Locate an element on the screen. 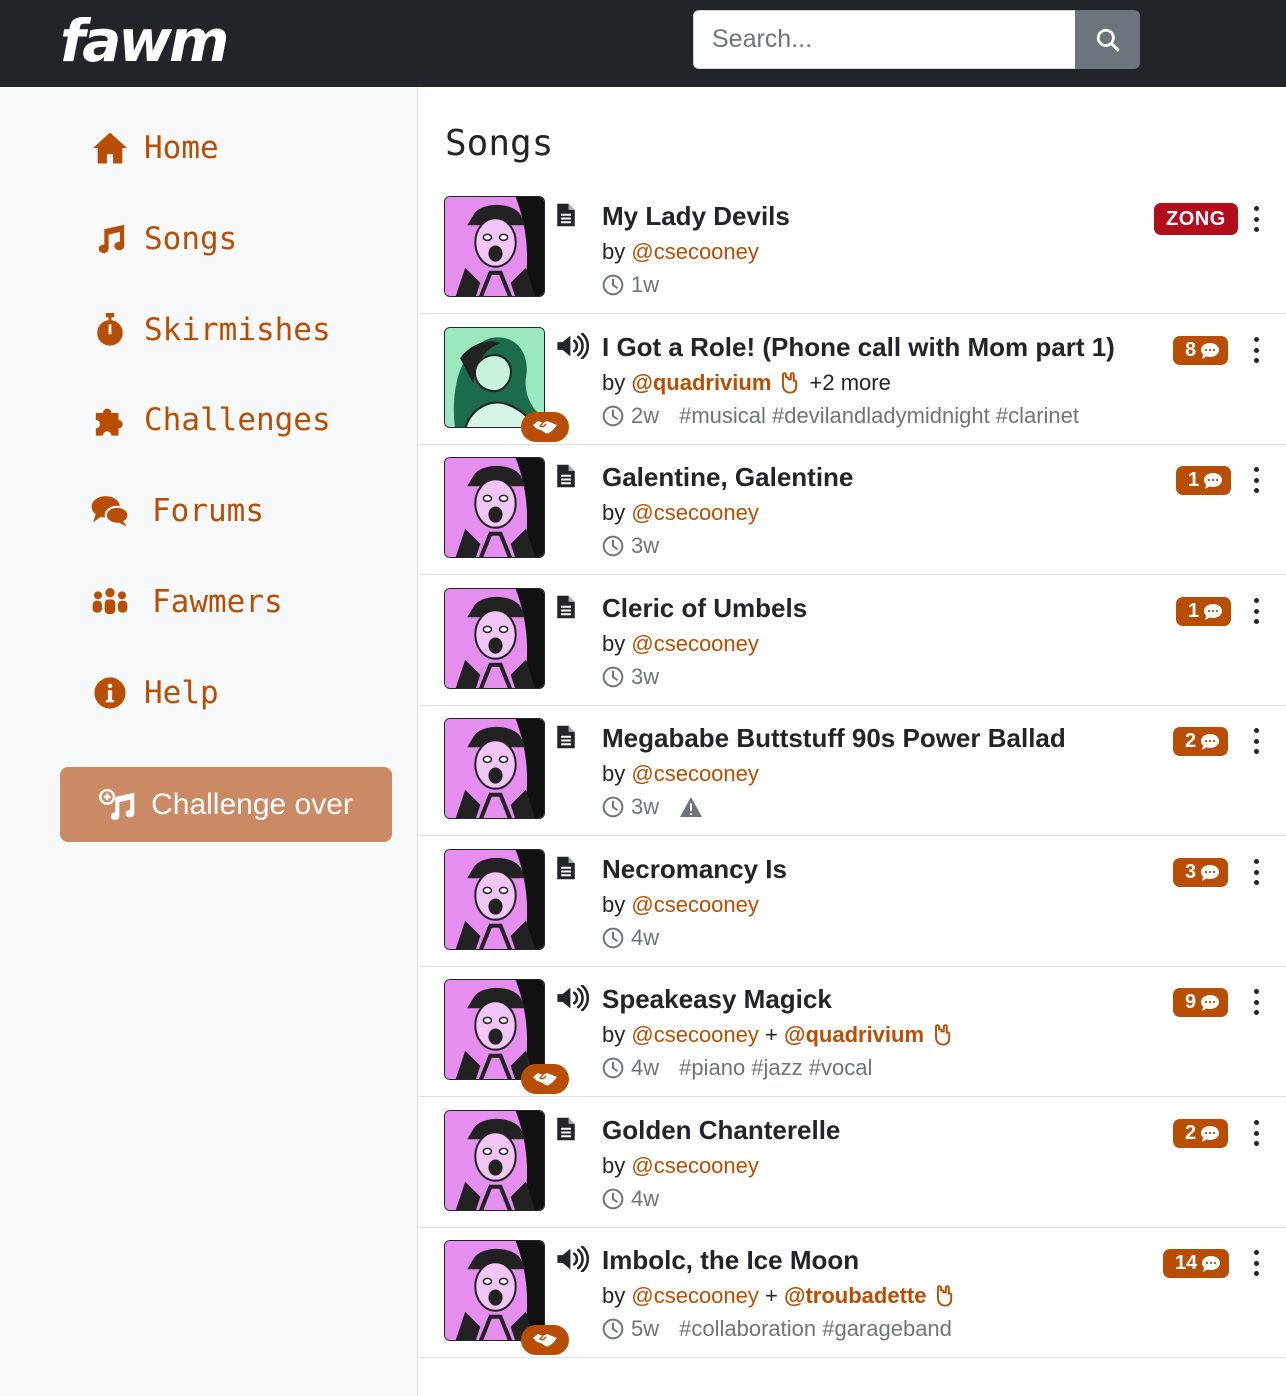  sidebar-item-label: Challenges is located at coordinates (237, 420).